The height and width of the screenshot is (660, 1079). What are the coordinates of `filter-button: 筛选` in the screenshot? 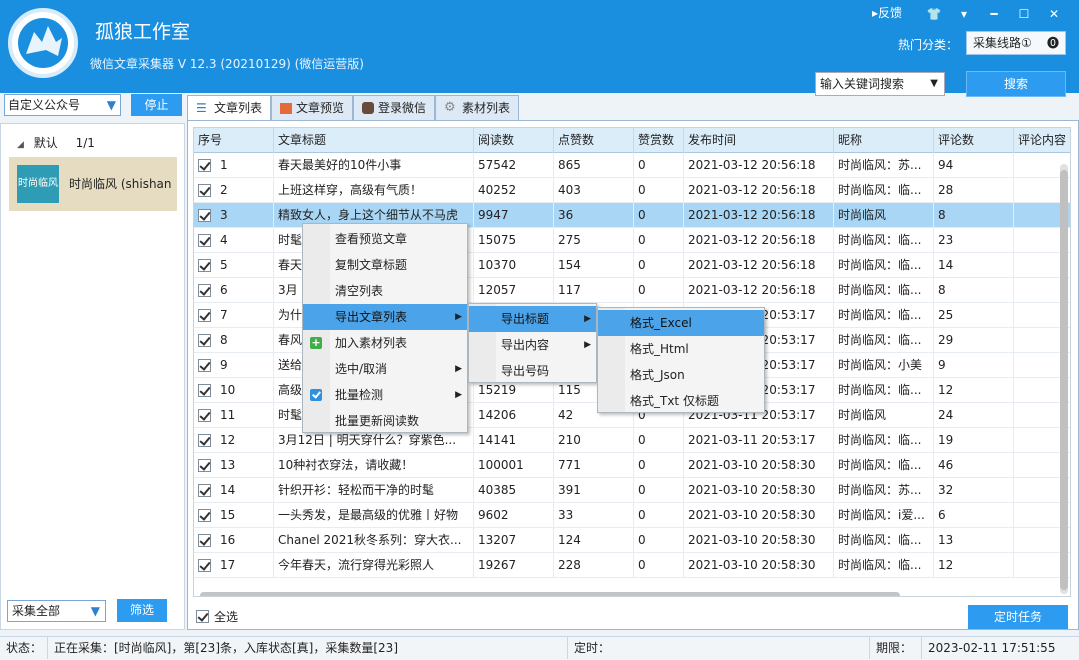 It's located at (142, 610).